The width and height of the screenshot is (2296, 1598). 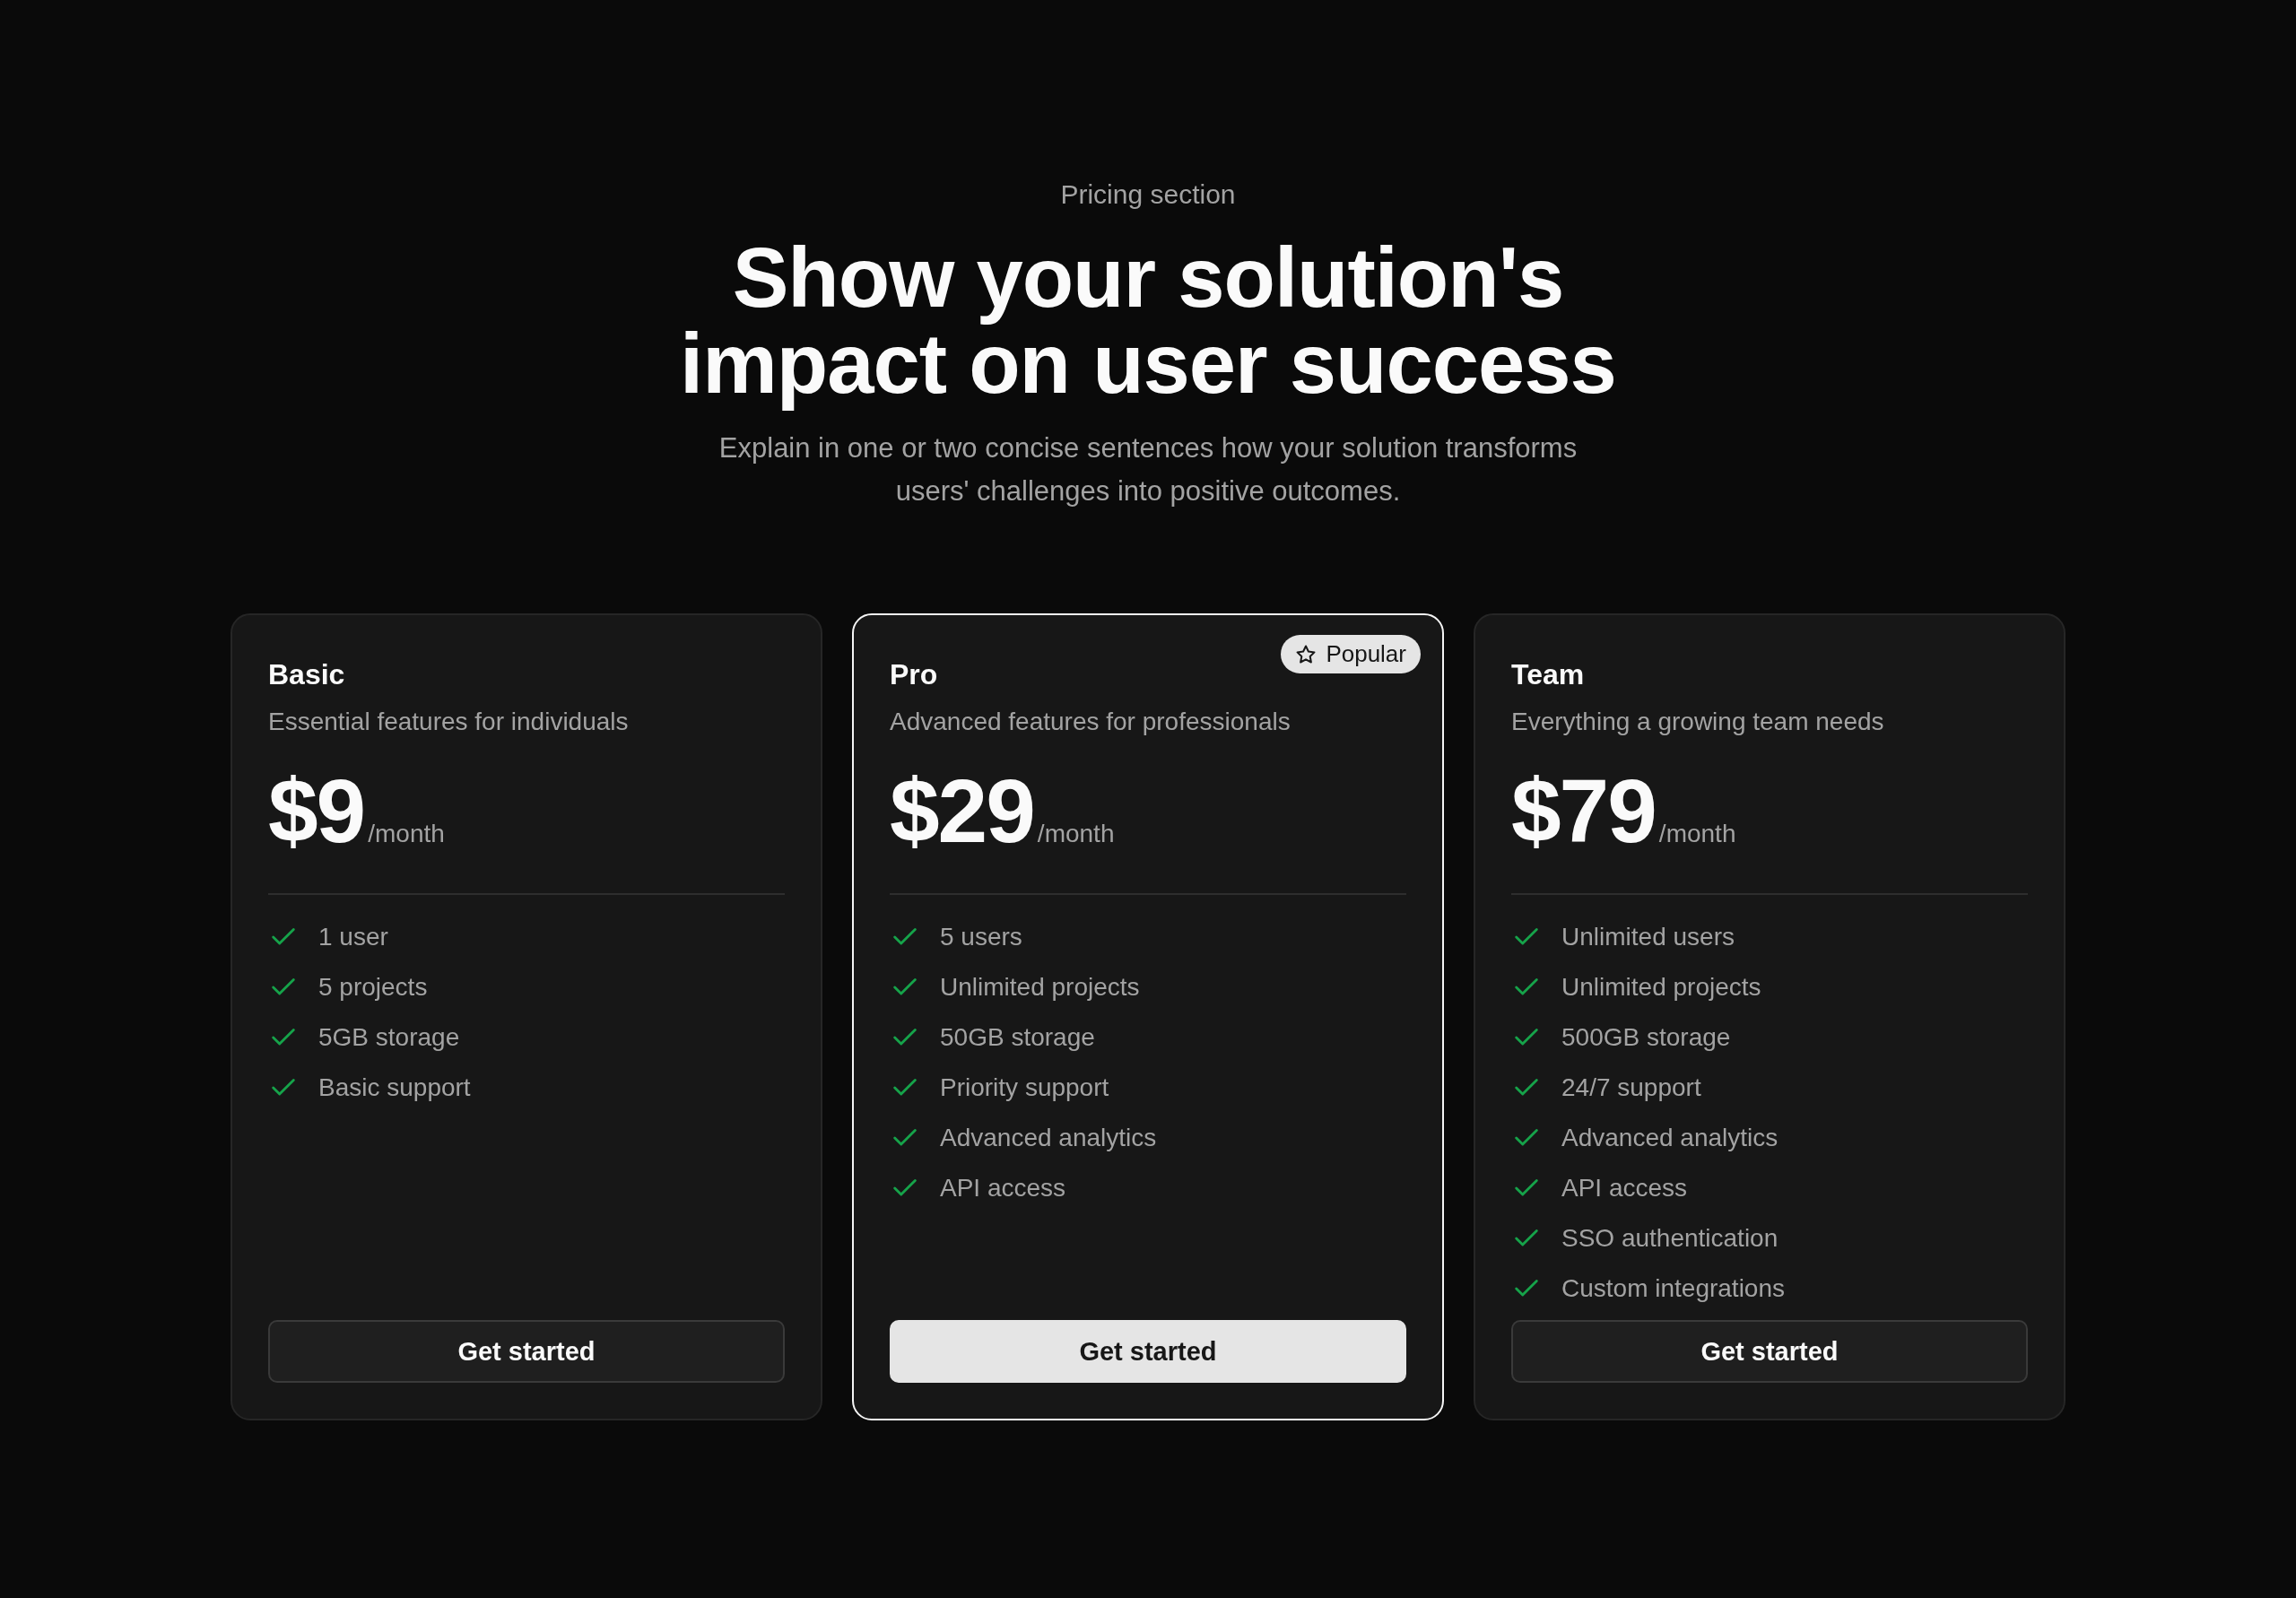 What do you see at coordinates (962, 811) in the screenshot?
I see `plan-price: $29` at bounding box center [962, 811].